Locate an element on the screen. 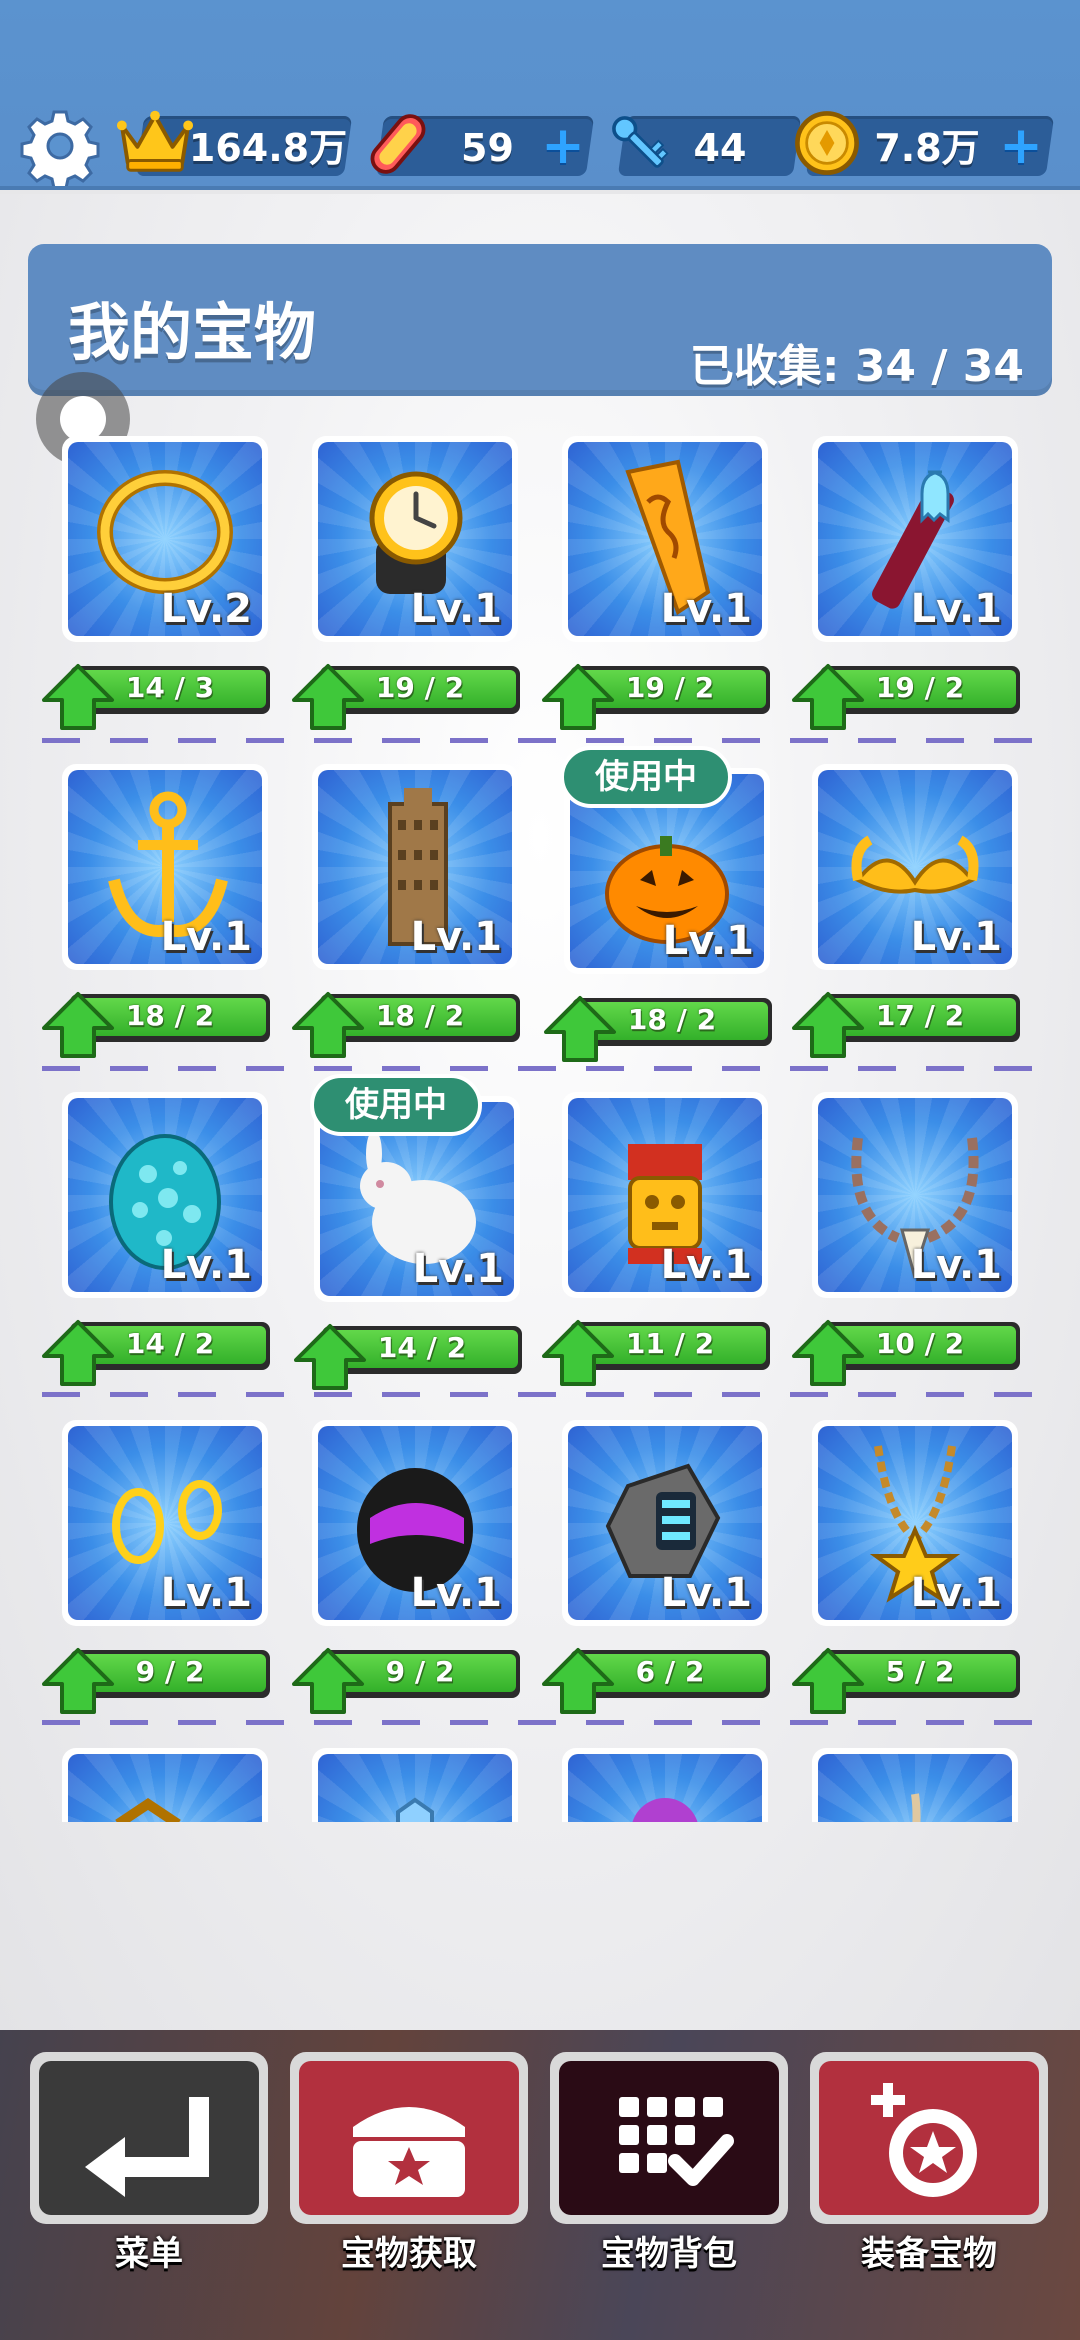  upgrade-progress: 6 / 2 is located at coordinates (655, 1680).